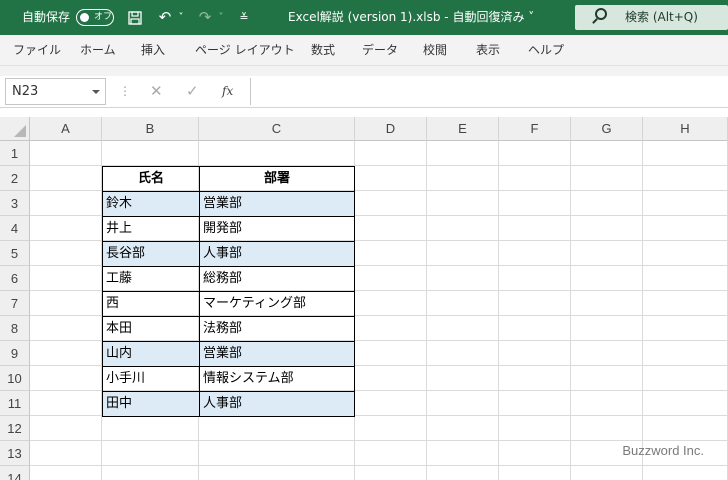 Image resolution: width=728 pixels, height=480 pixels. I want to click on tab-data: データ, so click(380, 50).